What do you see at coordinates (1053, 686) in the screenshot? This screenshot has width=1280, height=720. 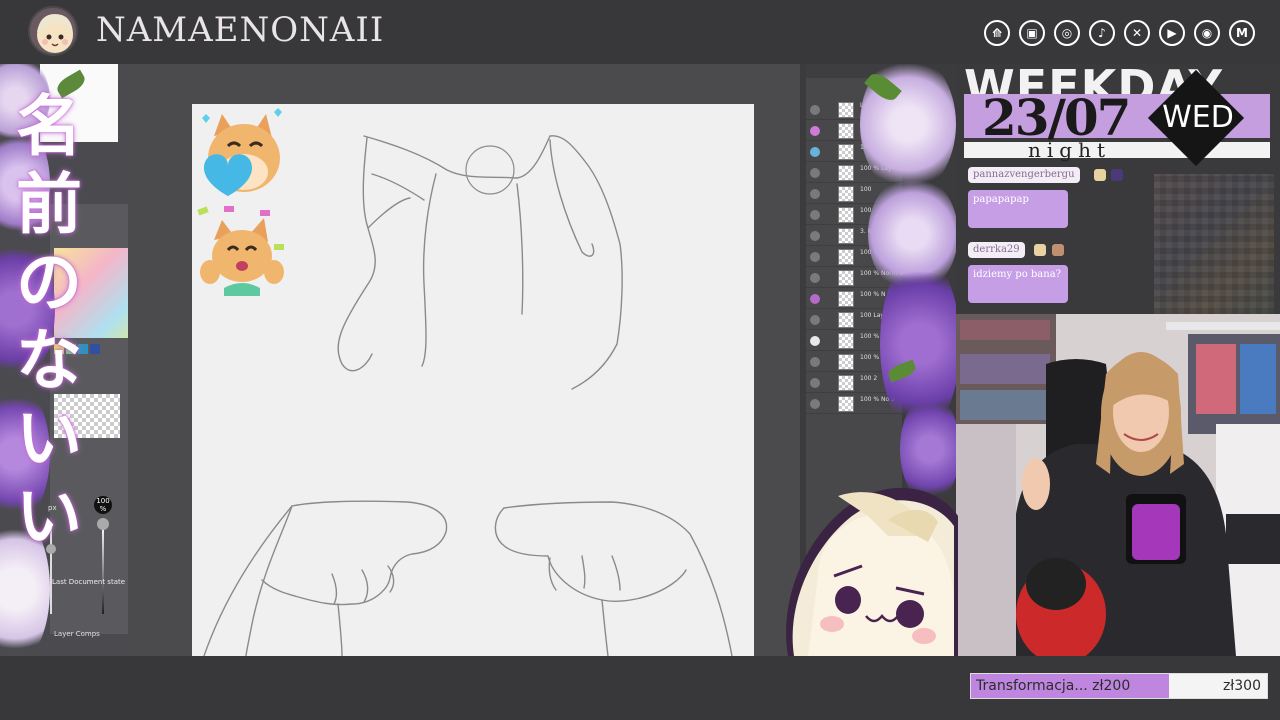 I see `goal-title: Transformacja... zł200` at bounding box center [1053, 686].